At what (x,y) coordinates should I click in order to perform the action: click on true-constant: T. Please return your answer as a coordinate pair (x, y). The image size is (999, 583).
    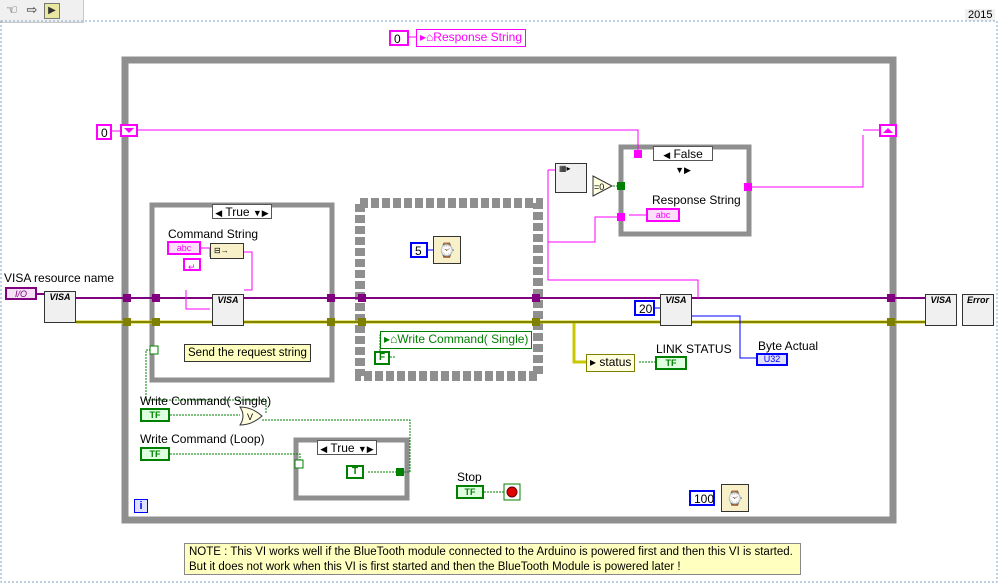
    Looking at the image, I should click on (355, 472).